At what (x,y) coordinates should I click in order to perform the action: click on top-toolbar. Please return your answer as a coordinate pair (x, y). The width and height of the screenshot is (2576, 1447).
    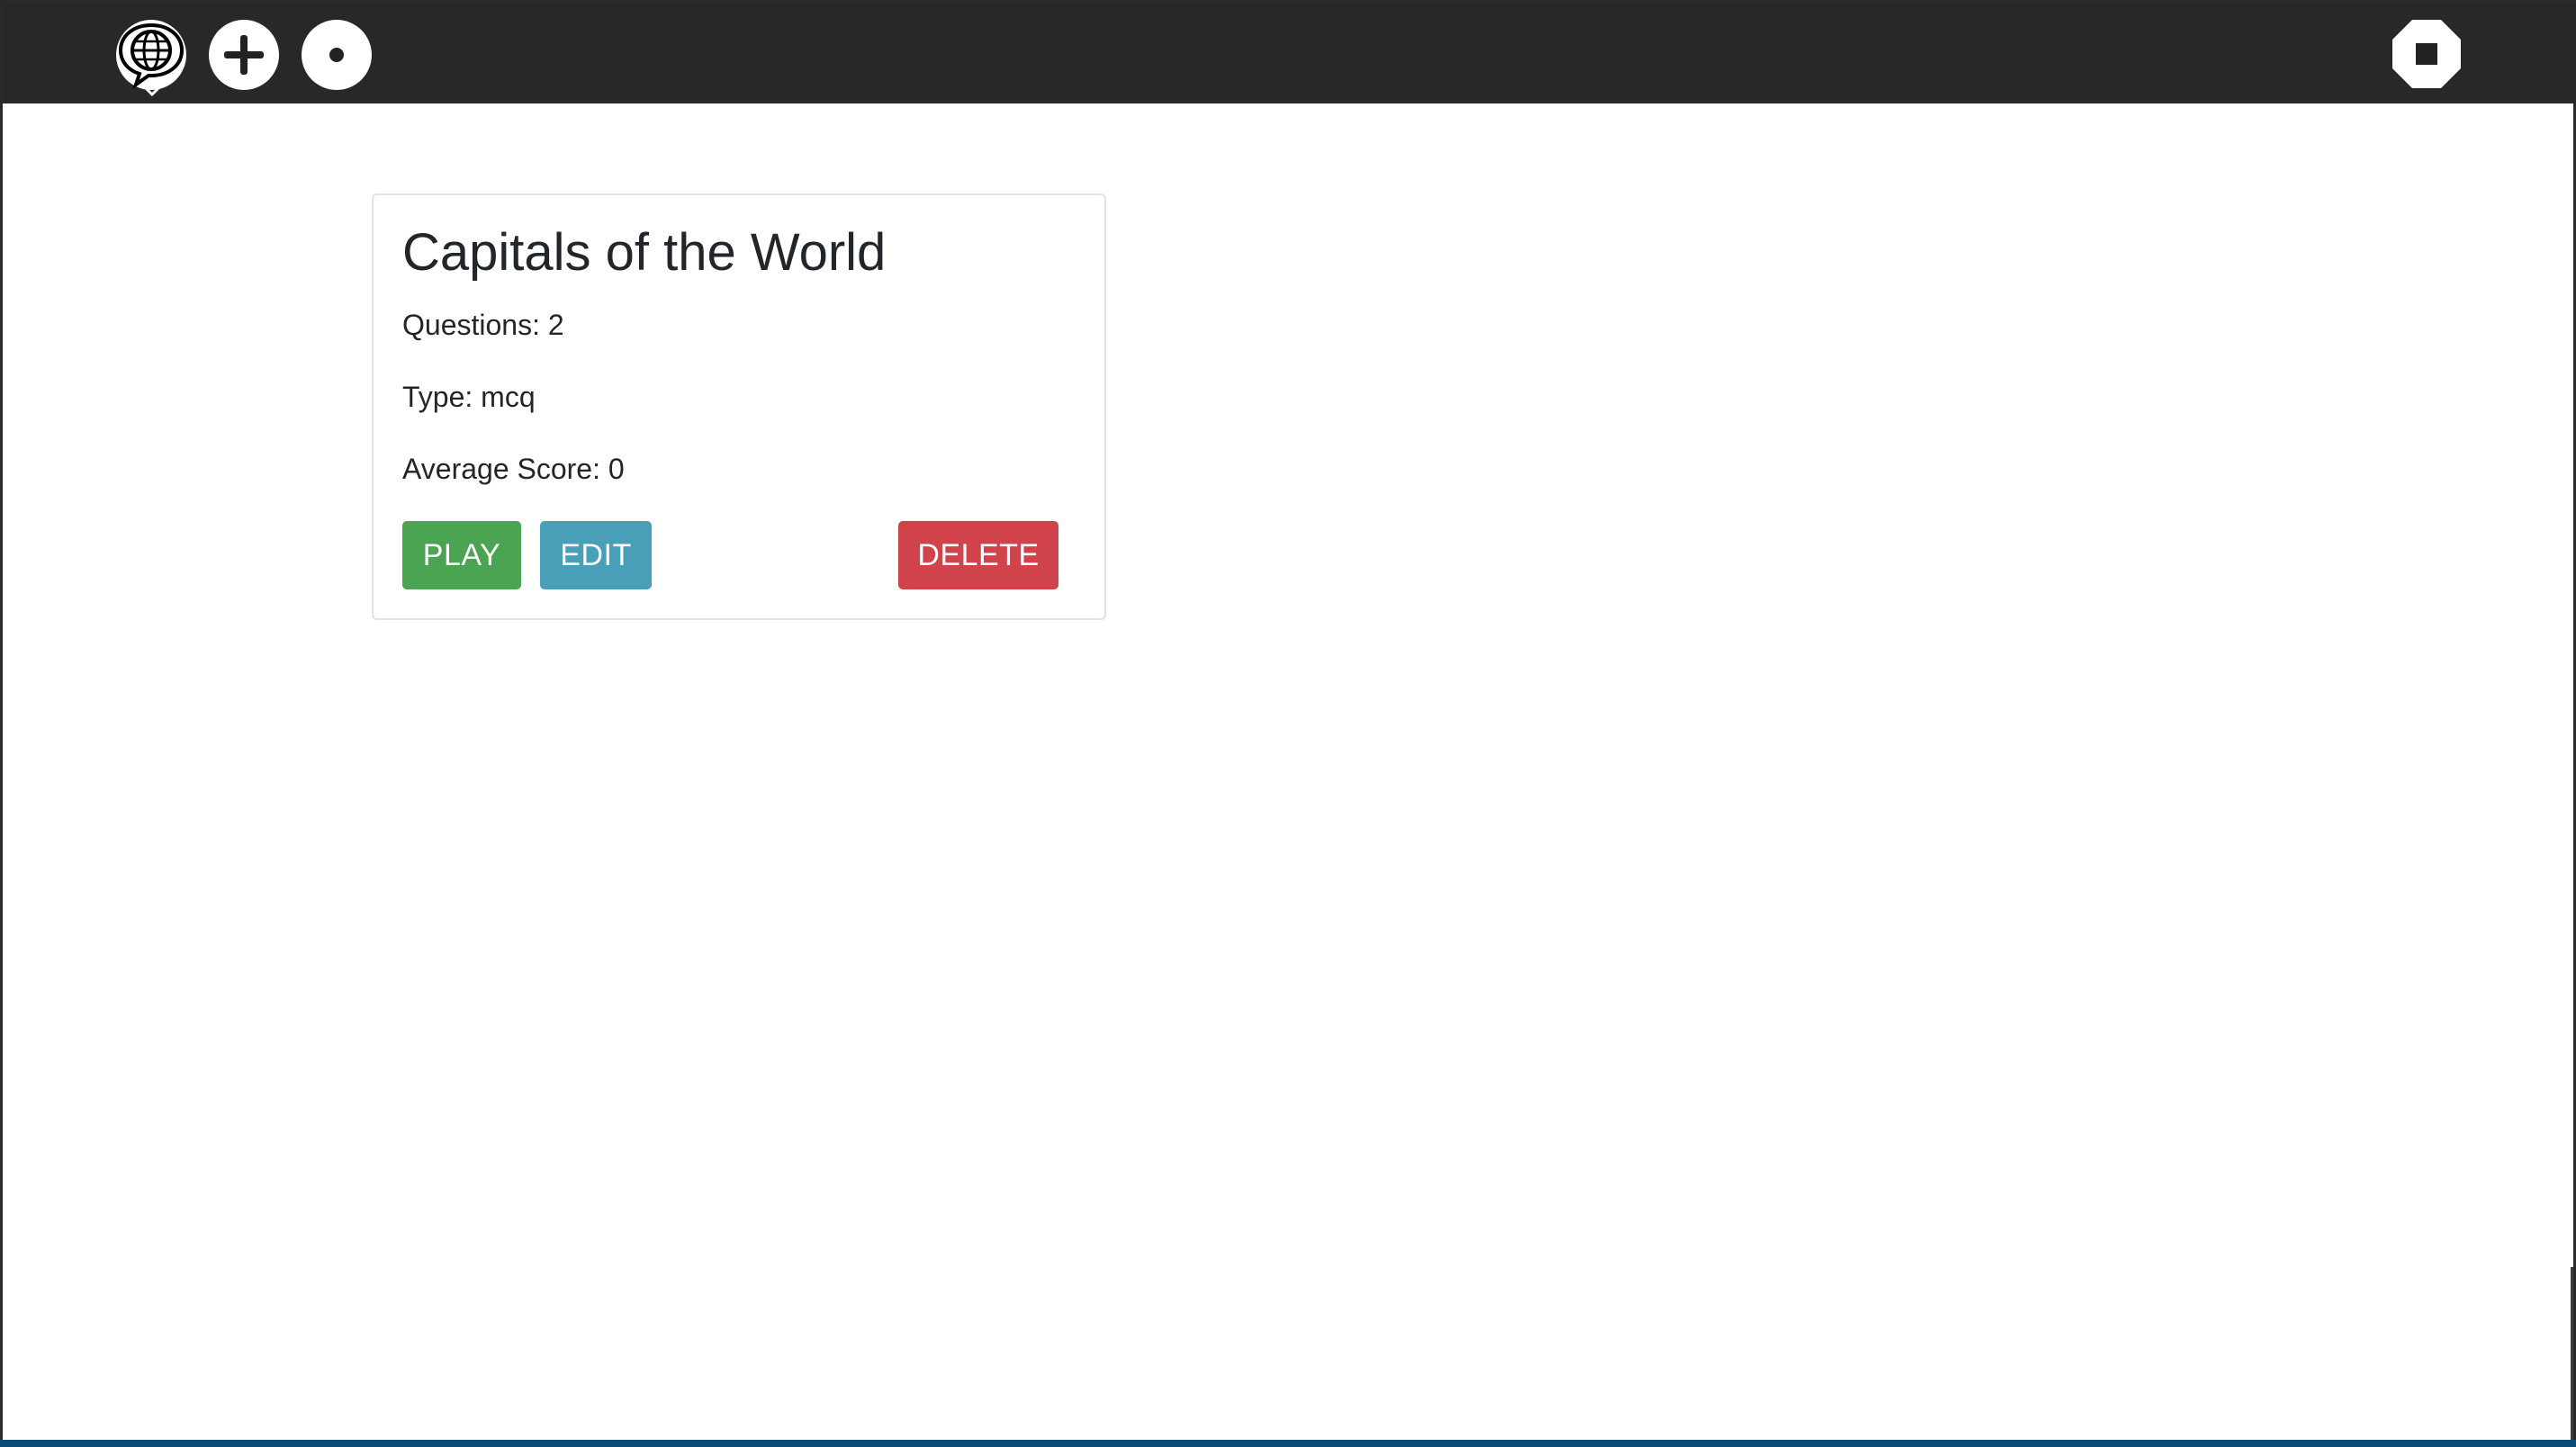
    Looking at the image, I should click on (1289, 53).